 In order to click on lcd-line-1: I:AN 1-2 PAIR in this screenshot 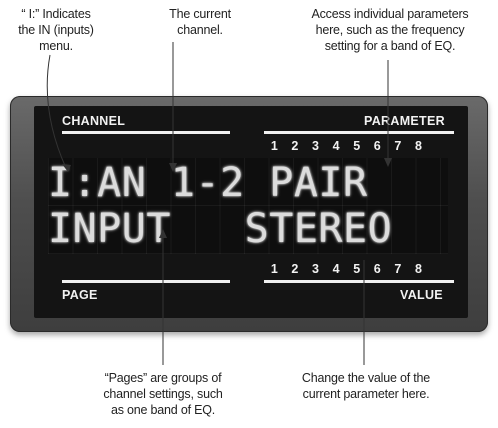, I will do `click(208, 183)`.